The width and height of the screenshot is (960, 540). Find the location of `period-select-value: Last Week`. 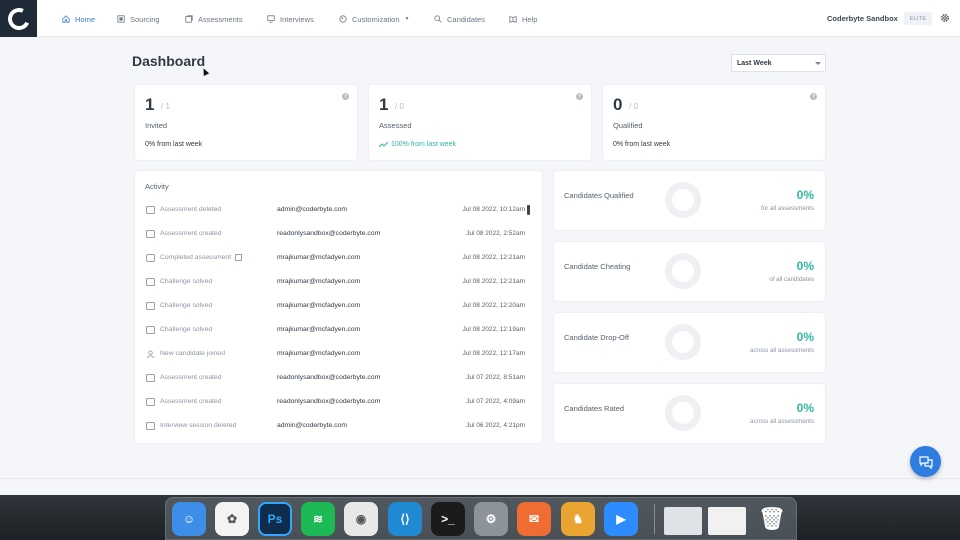

period-select-value: Last Week is located at coordinates (754, 63).